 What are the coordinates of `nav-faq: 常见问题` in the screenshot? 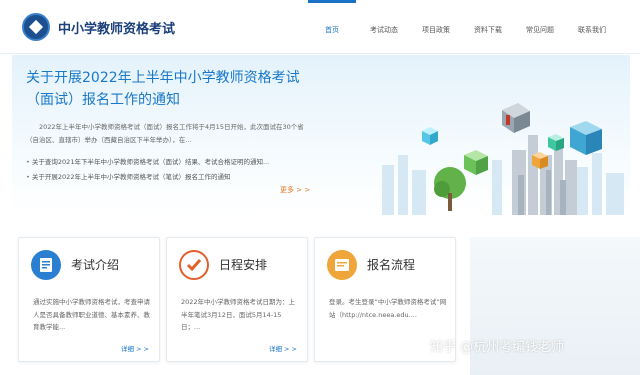 It's located at (540, 27).